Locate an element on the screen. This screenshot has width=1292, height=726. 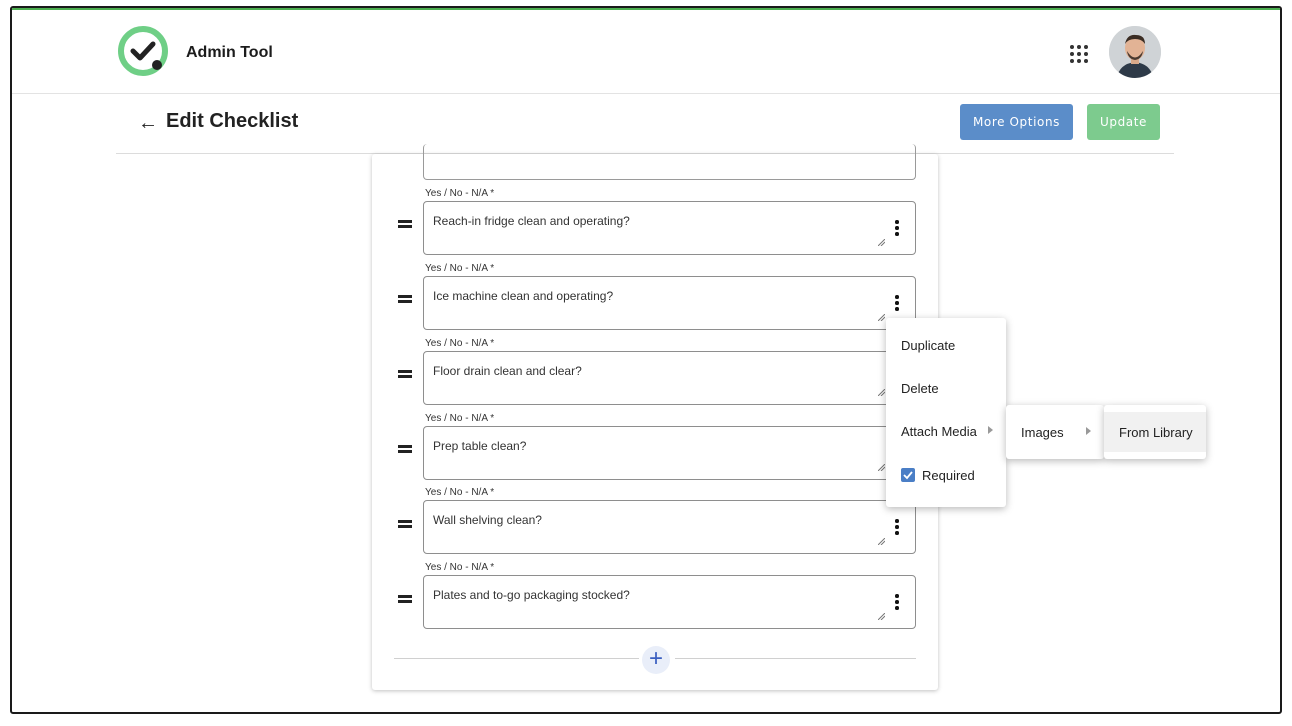
avatar-image is located at coordinates (1135, 52).